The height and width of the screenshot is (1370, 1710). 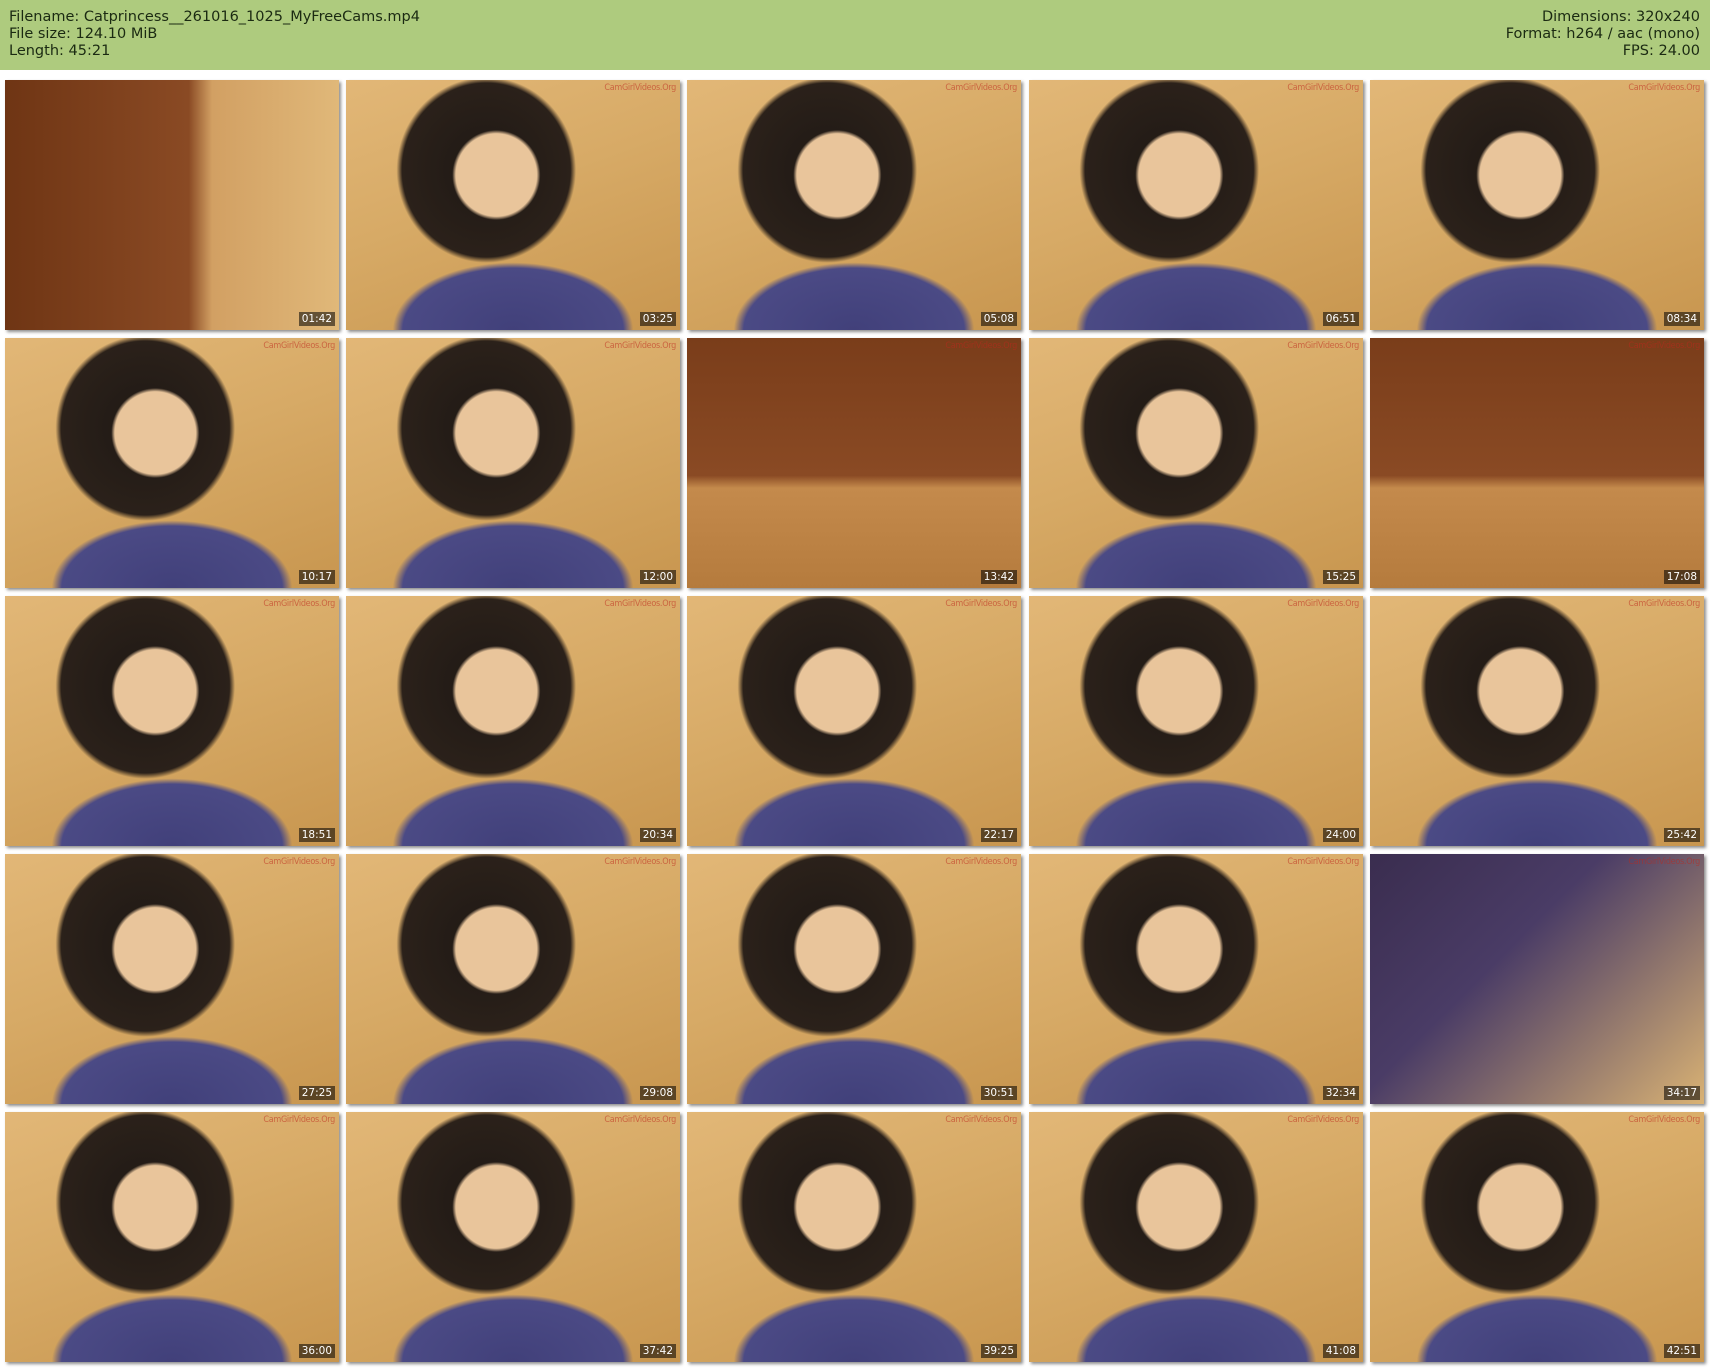 I want to click on timestamp-label: 42:51, so click(x=1681, y=1351).